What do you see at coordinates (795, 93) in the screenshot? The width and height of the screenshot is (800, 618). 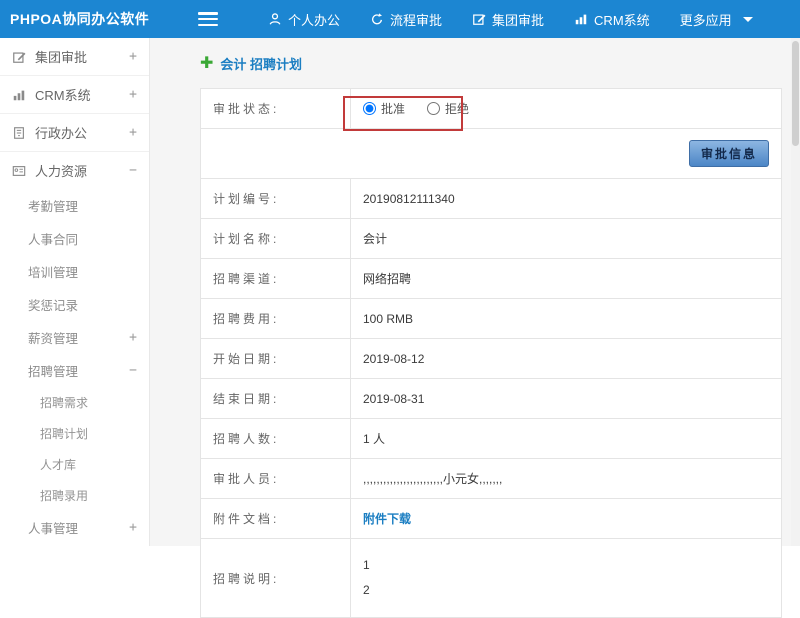 I see `scrollbar-thumb` at bounding box center [795, 93].